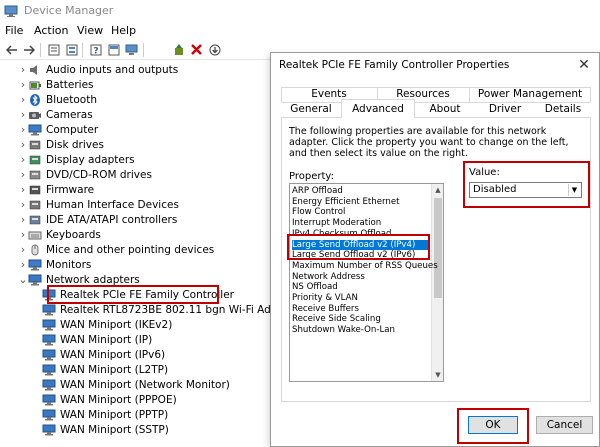 The height and width of the screenshot is (447, 600). Describe the element at coordinates (436, 94) in the screenshot. I see `tab-row-frame` at that location.